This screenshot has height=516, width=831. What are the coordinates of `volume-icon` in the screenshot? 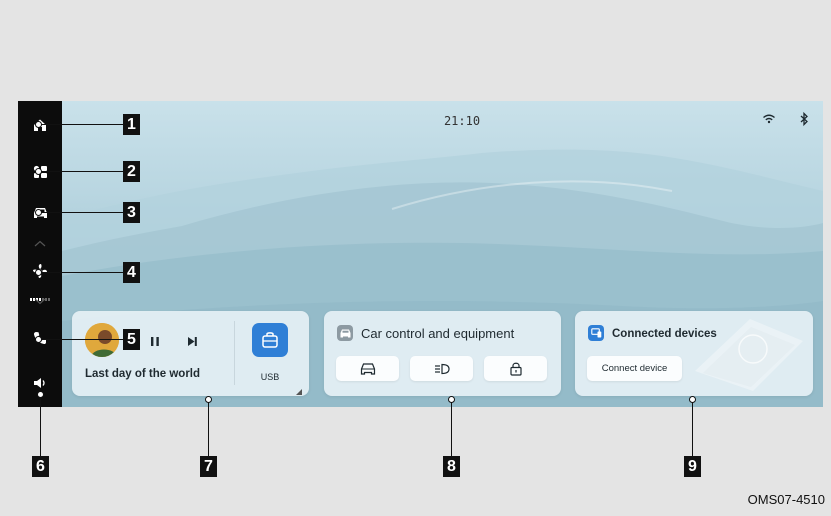 It's located at (40, 383).